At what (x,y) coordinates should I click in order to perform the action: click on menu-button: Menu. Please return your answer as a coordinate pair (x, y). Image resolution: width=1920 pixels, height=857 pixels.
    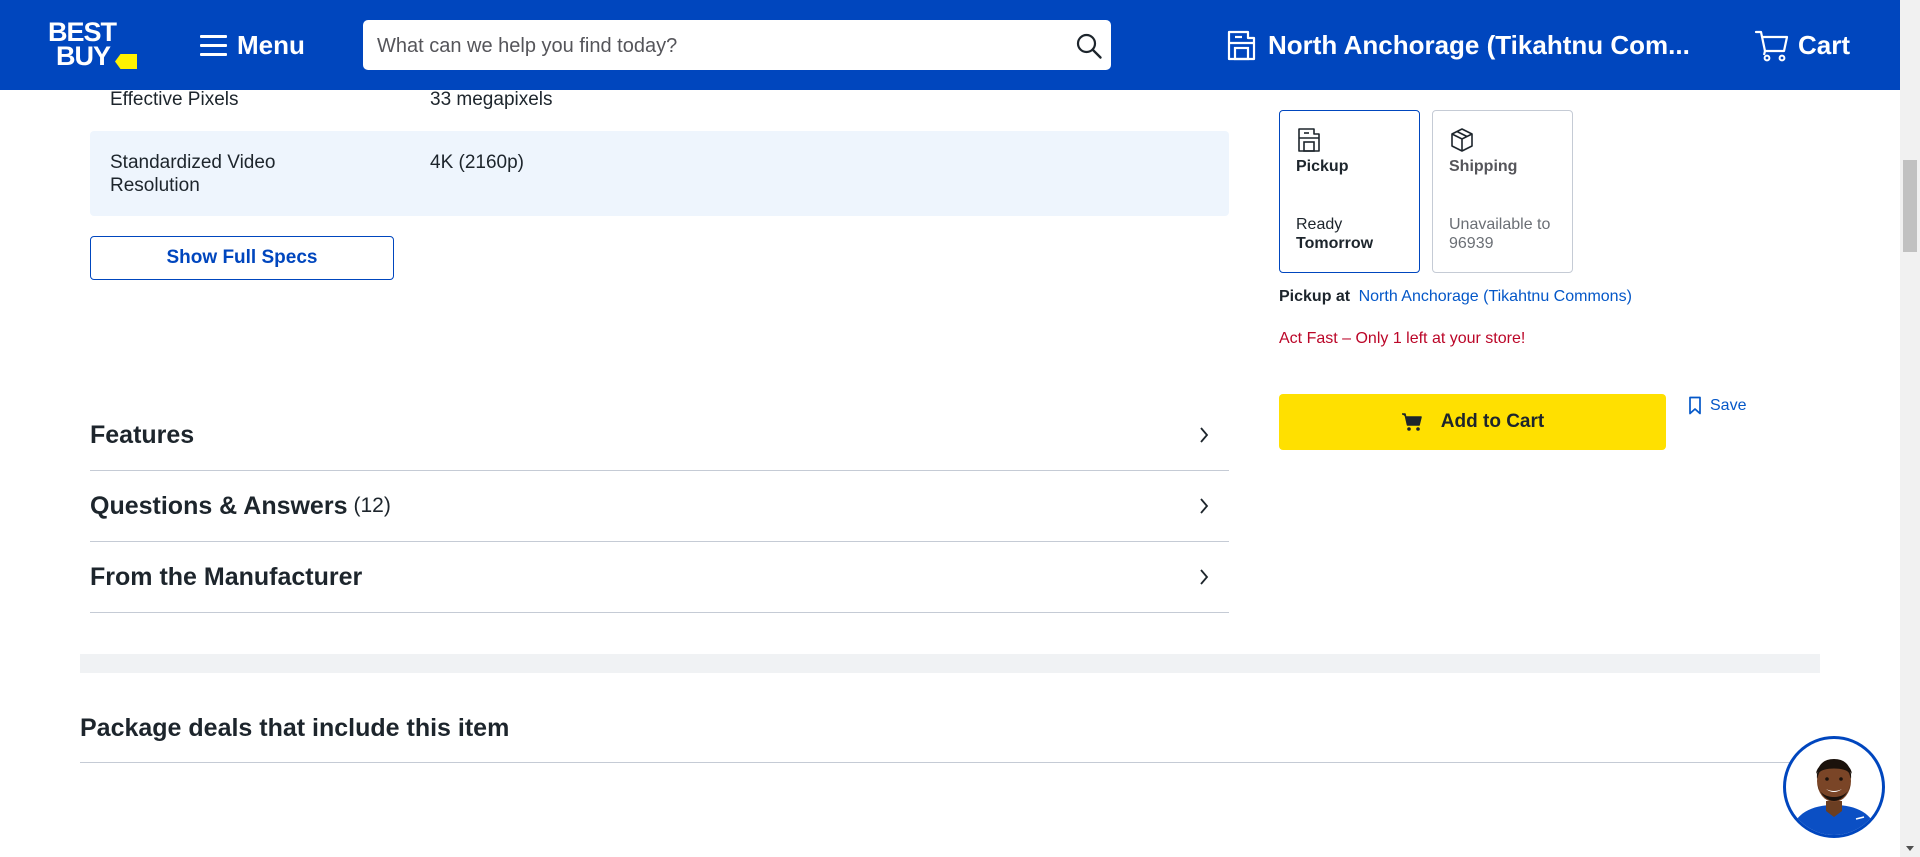
    Looking at the image, I should click on (252, 45).